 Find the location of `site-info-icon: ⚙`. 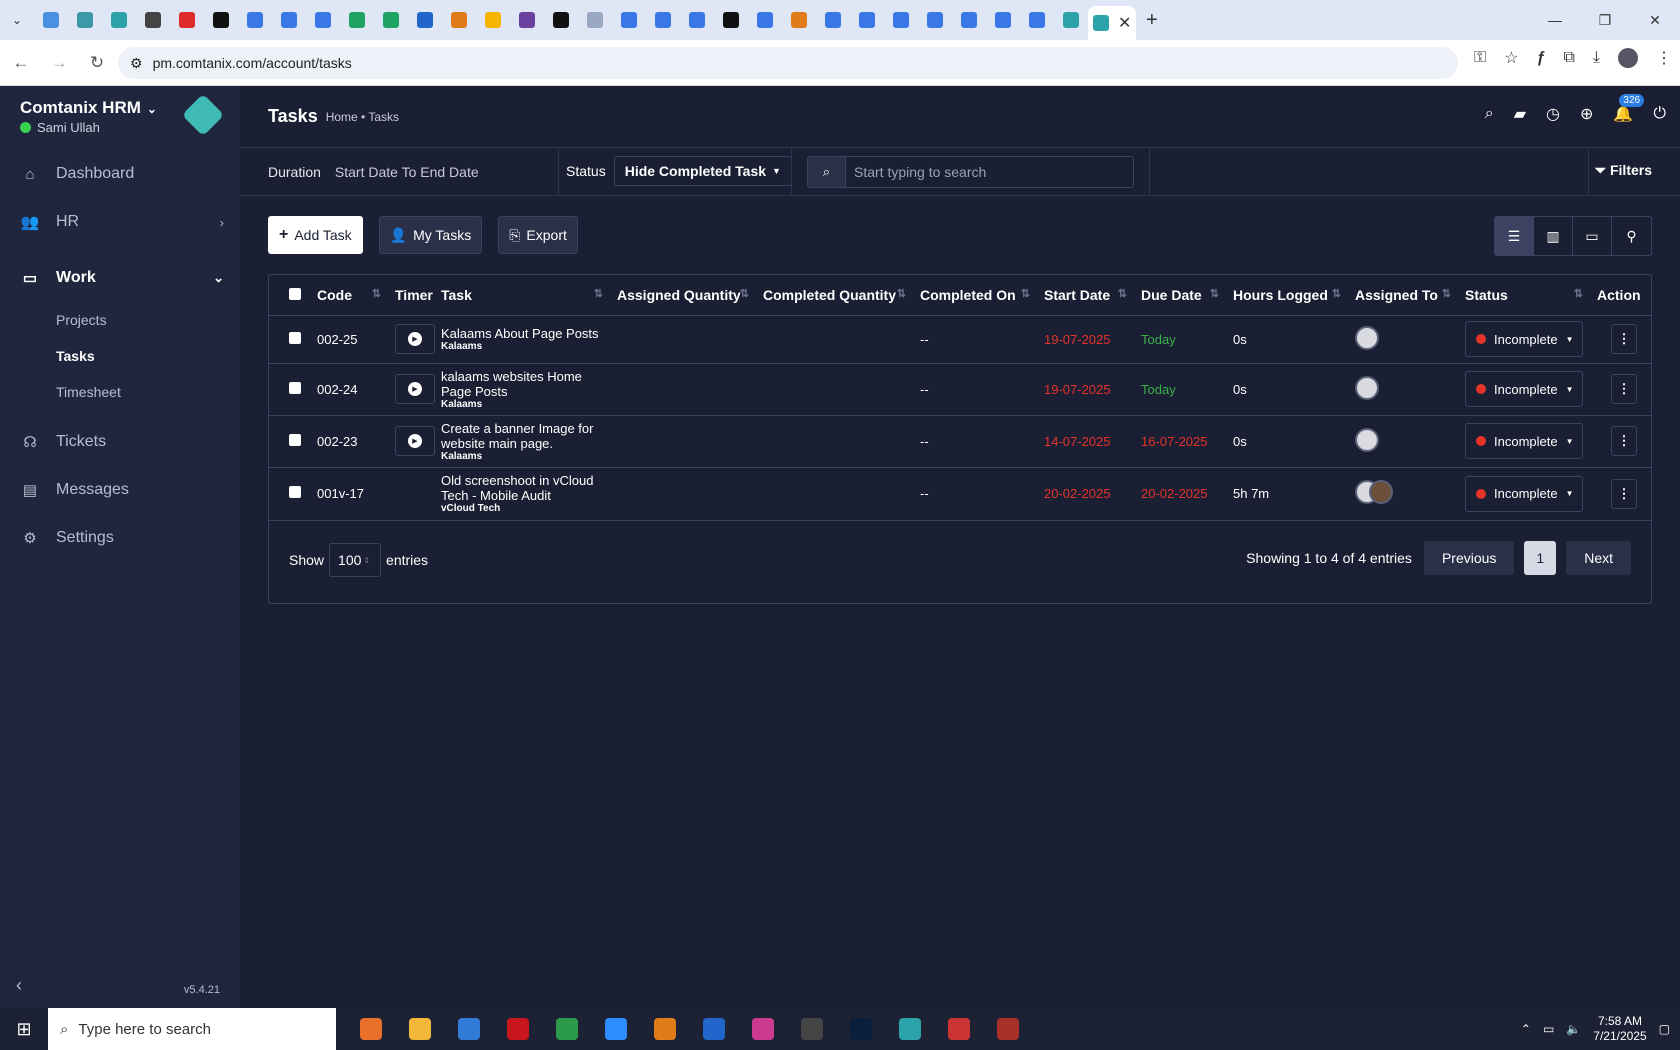

site-info-icon: ⚙ is located at coordinates (136, 63).